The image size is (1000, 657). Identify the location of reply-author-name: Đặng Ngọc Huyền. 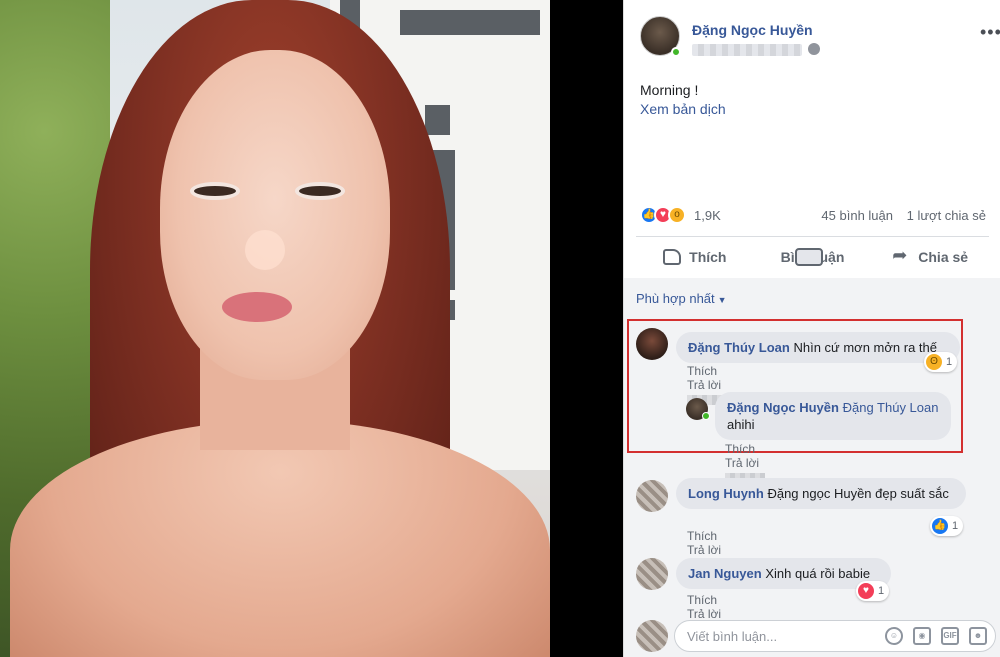
(783, 407).